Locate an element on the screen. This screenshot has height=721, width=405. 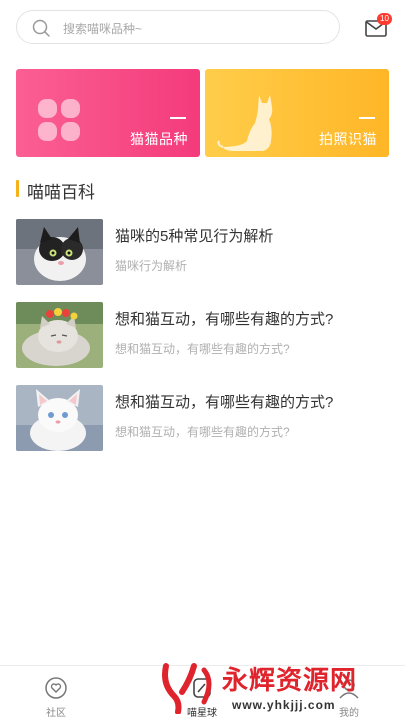
article-title: 猫咪的5种常见行为解析 is located at coordinates (194, 236).